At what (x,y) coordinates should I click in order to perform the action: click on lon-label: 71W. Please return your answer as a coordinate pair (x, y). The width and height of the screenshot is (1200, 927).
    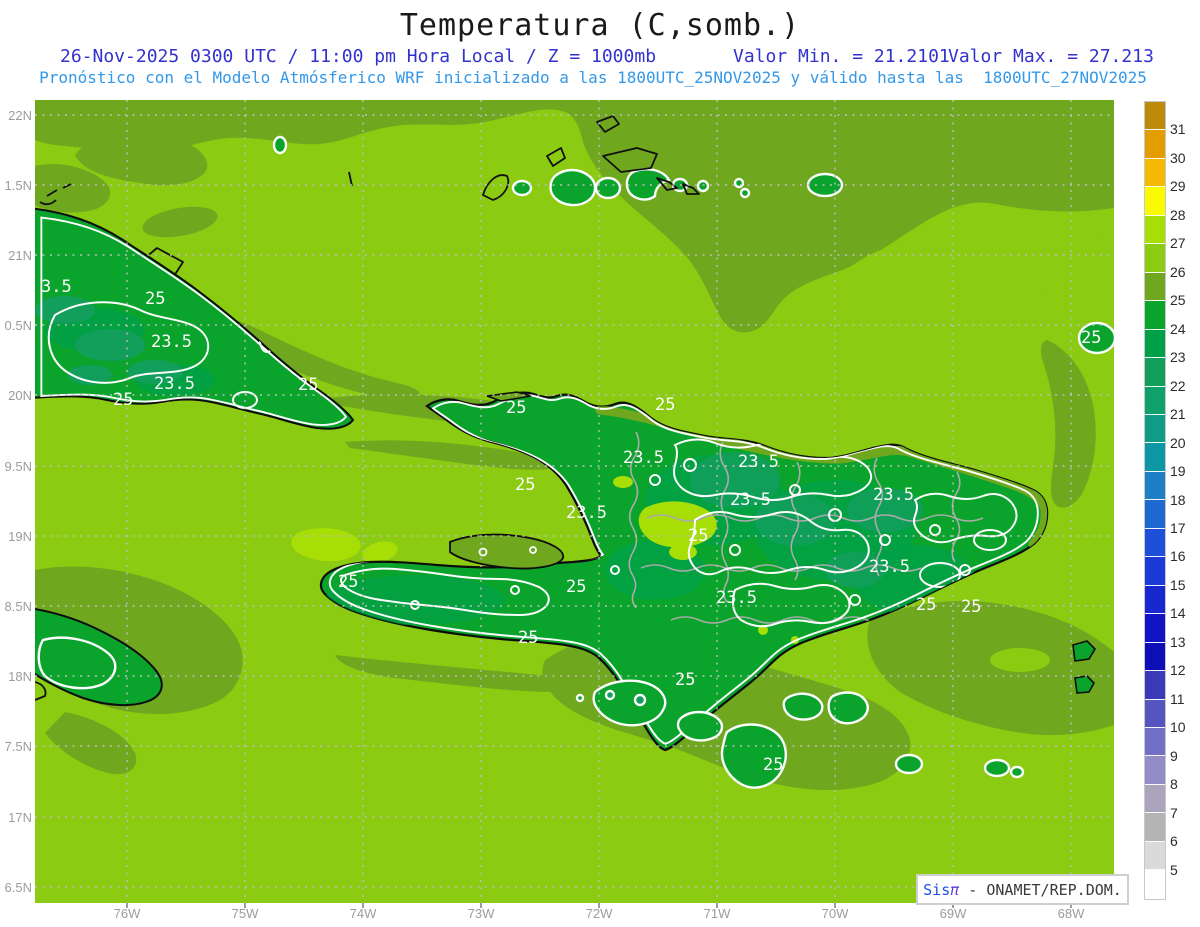
    Looking at the image, I should click on (717, 913).